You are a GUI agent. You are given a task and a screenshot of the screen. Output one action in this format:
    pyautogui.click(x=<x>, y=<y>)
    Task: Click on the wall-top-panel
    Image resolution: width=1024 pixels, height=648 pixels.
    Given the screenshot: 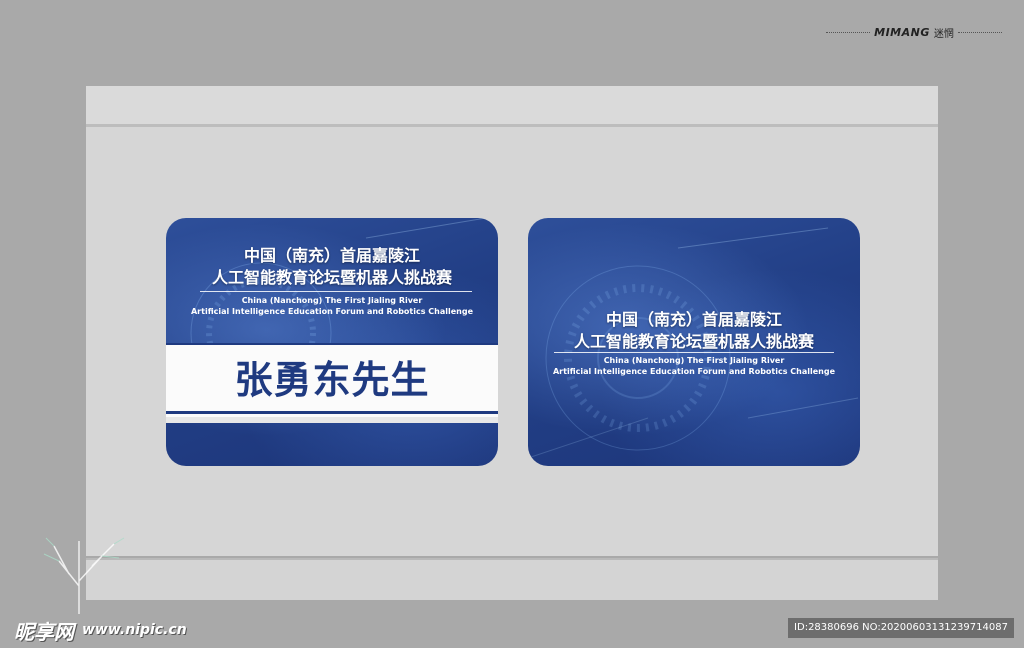 What is the action you would take?
    pyautogui.click(x=512, y=106)
    